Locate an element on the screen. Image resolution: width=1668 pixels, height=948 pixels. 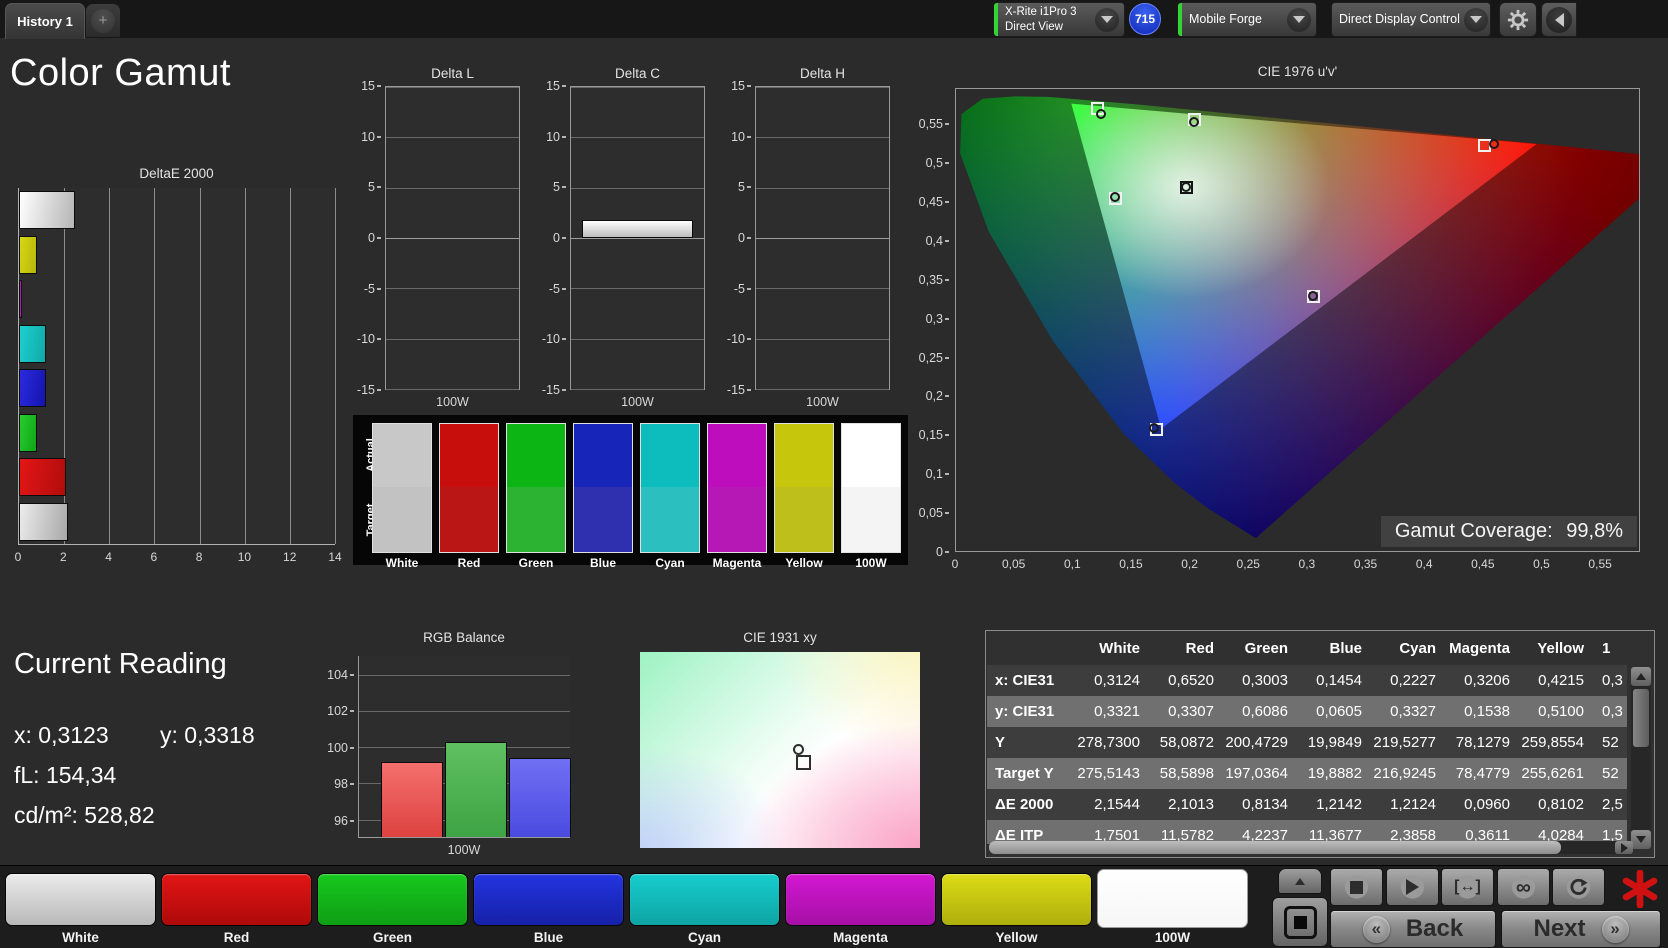
refresh-button is located at coordinates (1578, 887).